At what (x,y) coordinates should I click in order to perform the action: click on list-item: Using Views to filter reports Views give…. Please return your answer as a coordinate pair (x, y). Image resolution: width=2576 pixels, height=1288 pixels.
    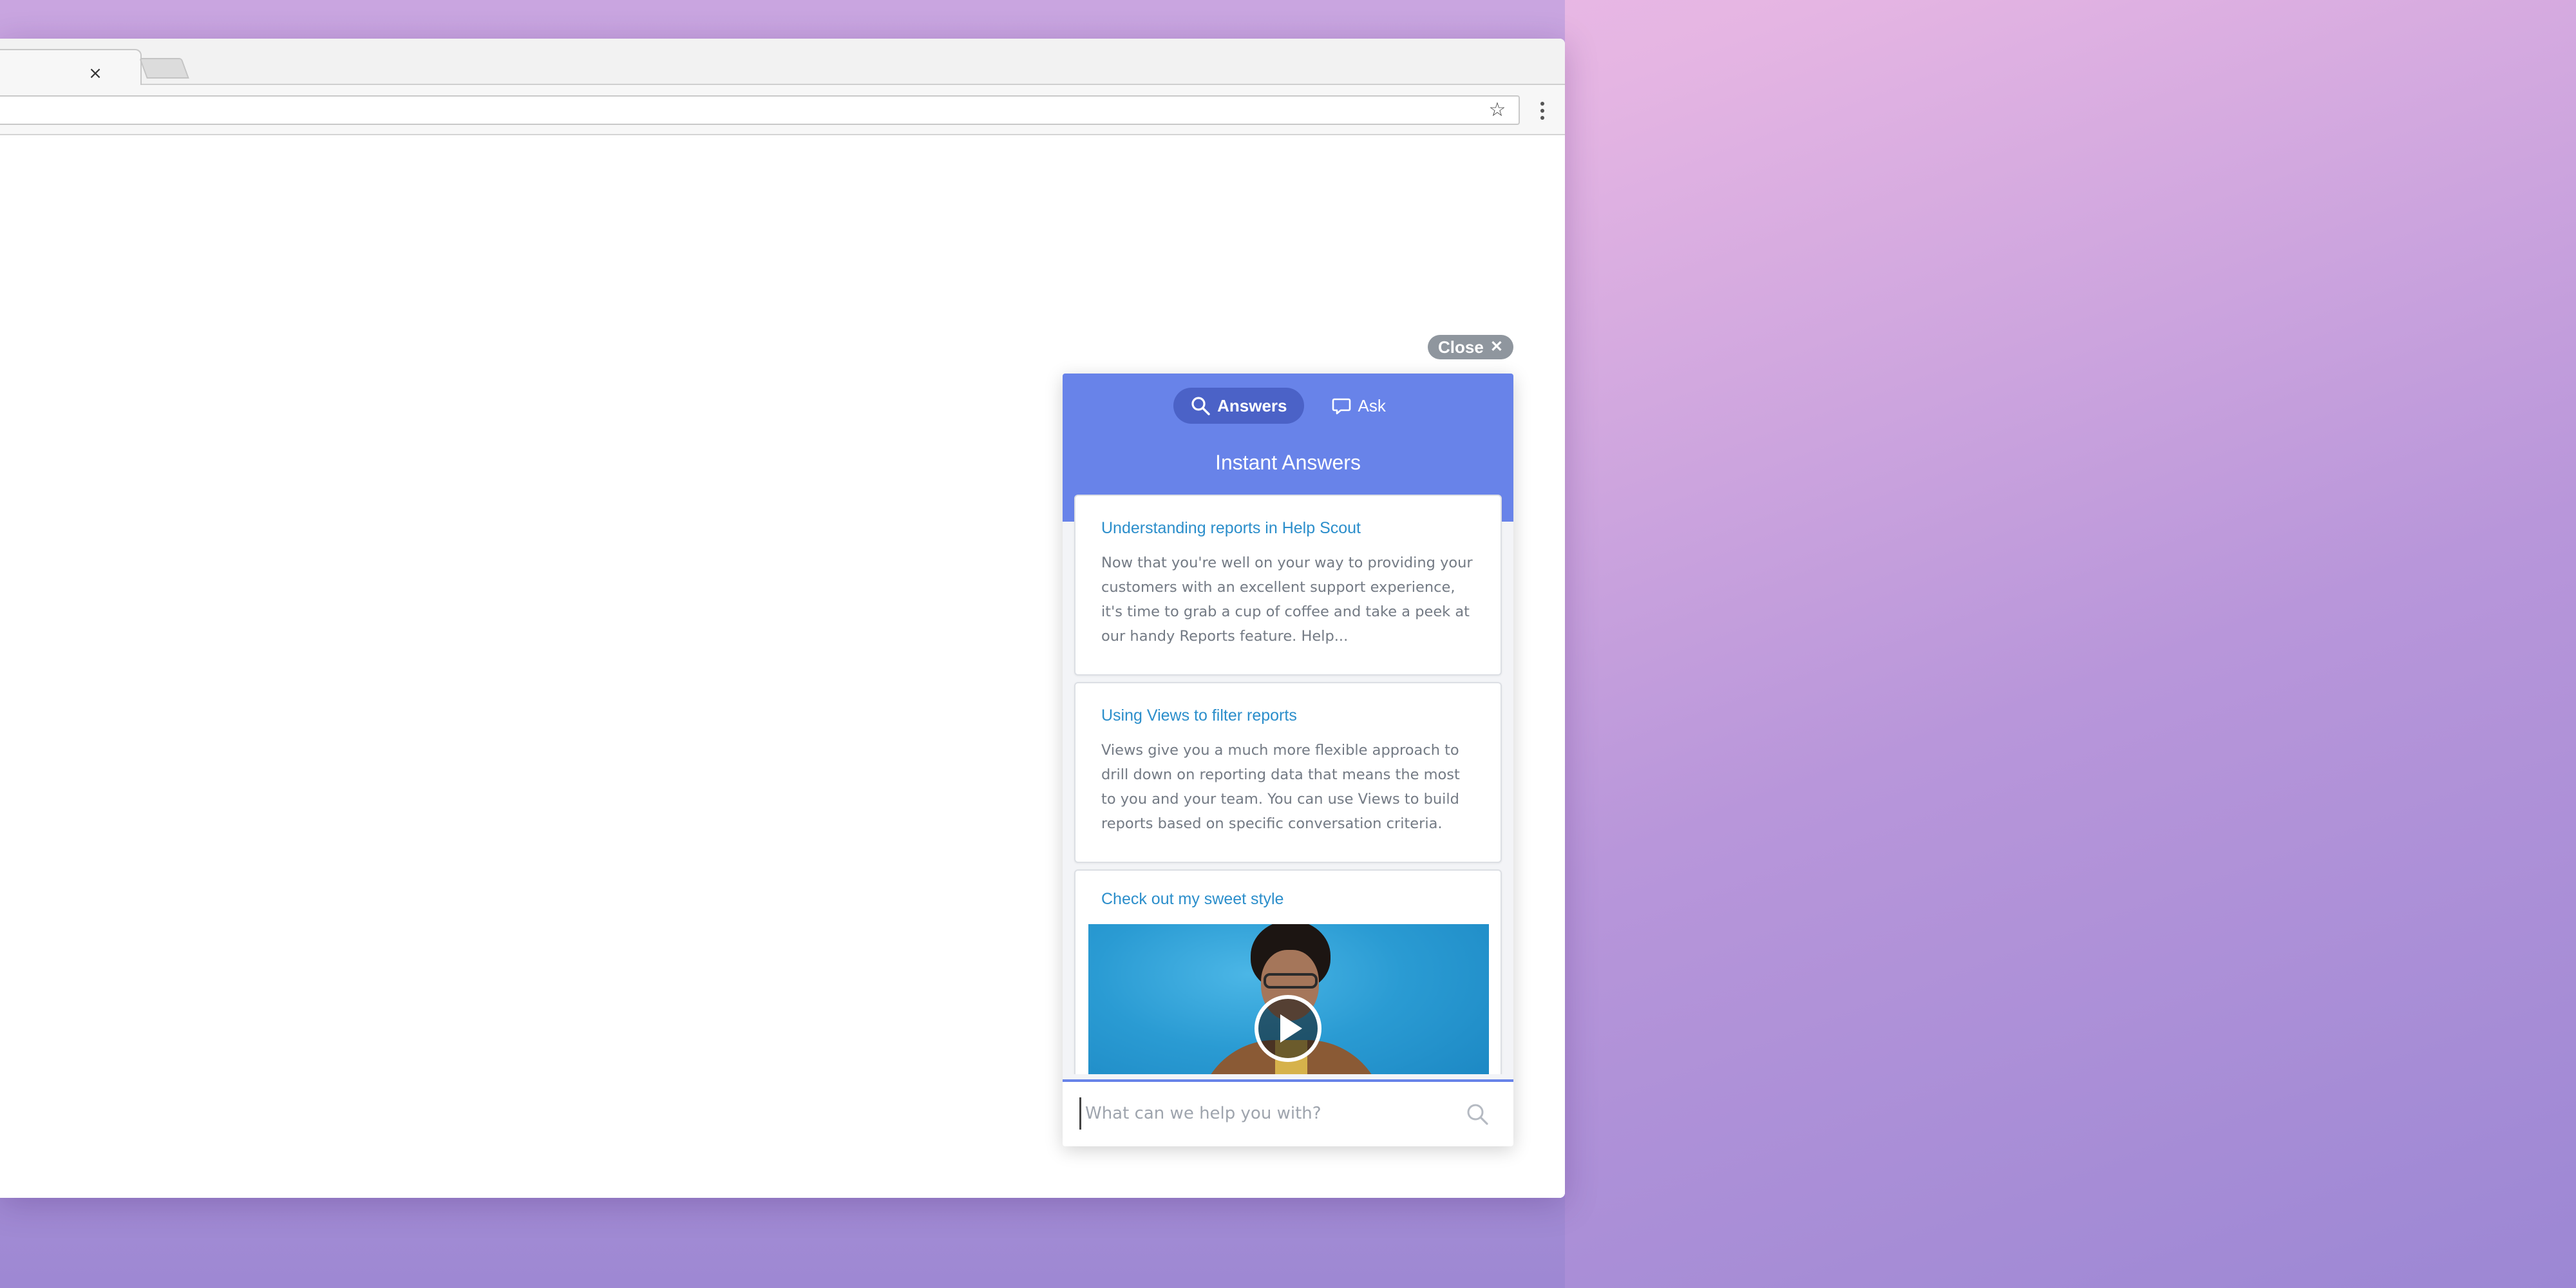
    Looking at the image, I should click on (1288, 773).